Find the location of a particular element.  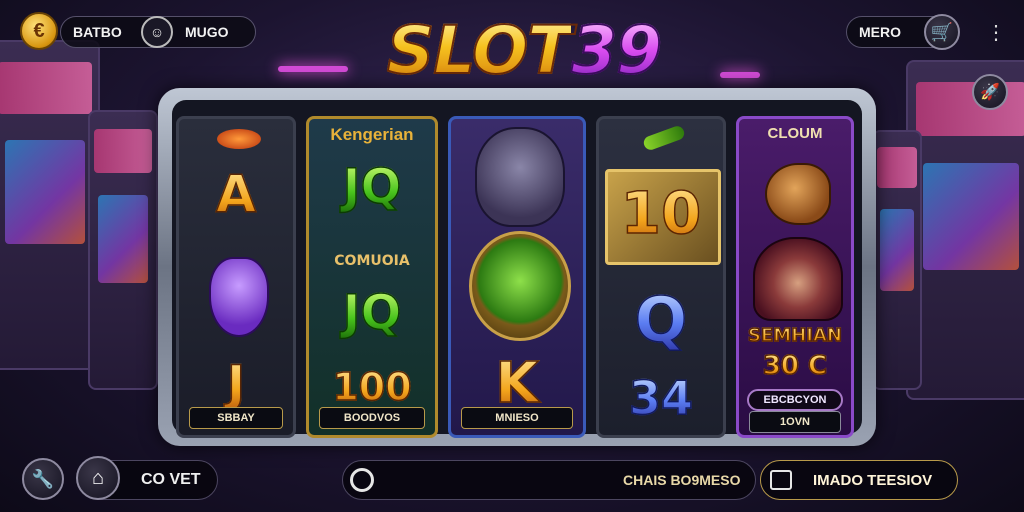

symbol-jq: JQ is located at coordinates (372, 187).